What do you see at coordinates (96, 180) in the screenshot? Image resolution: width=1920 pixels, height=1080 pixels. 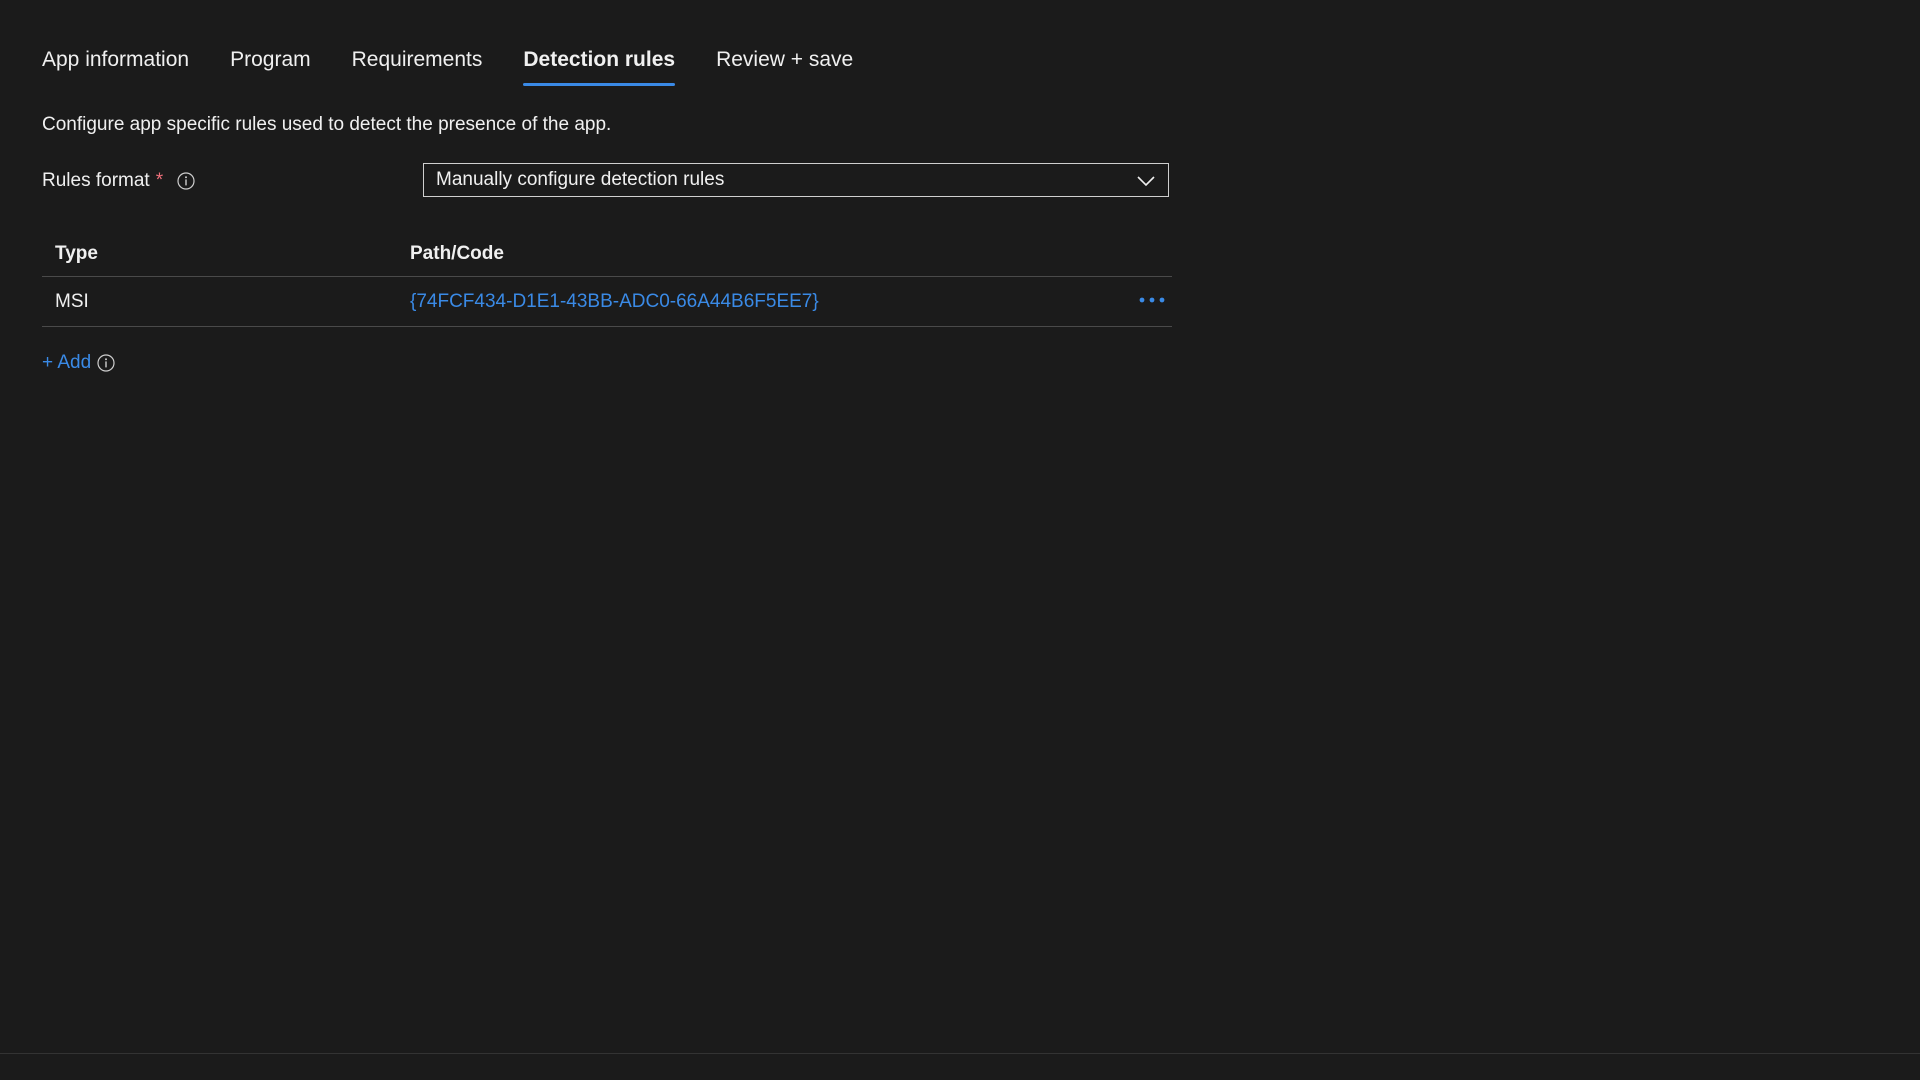 I see `rules-format-label: Rules format` at bounding box center [96, 180].